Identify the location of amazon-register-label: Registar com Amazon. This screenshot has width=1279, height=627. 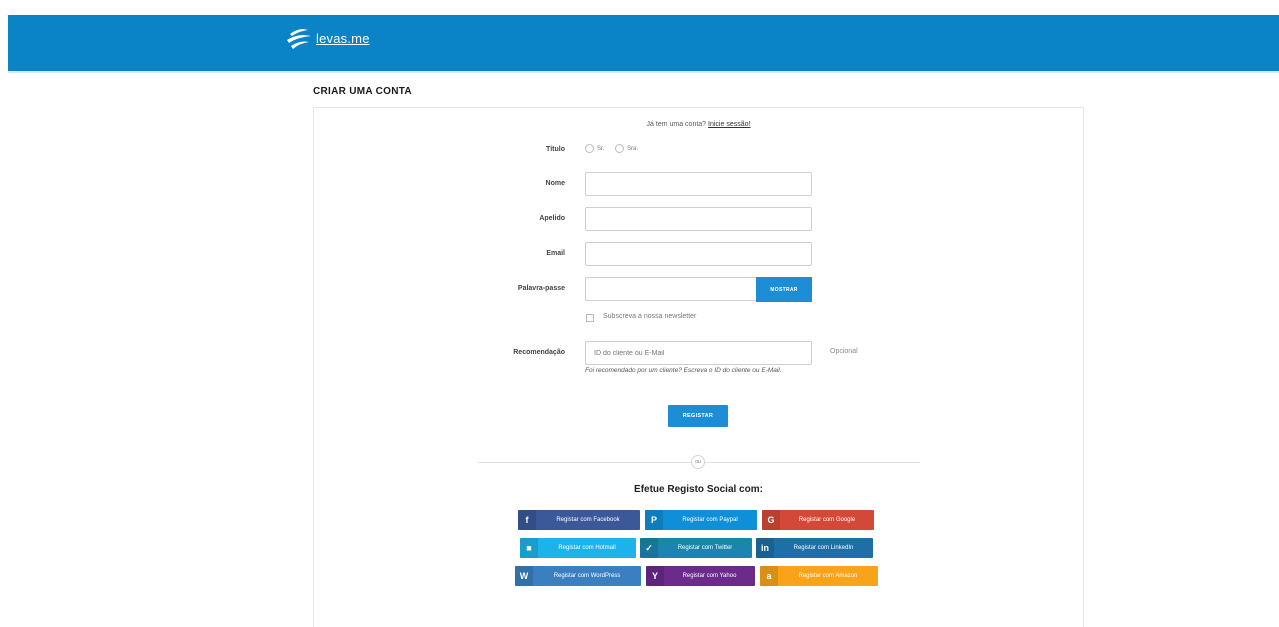
(828, 576).